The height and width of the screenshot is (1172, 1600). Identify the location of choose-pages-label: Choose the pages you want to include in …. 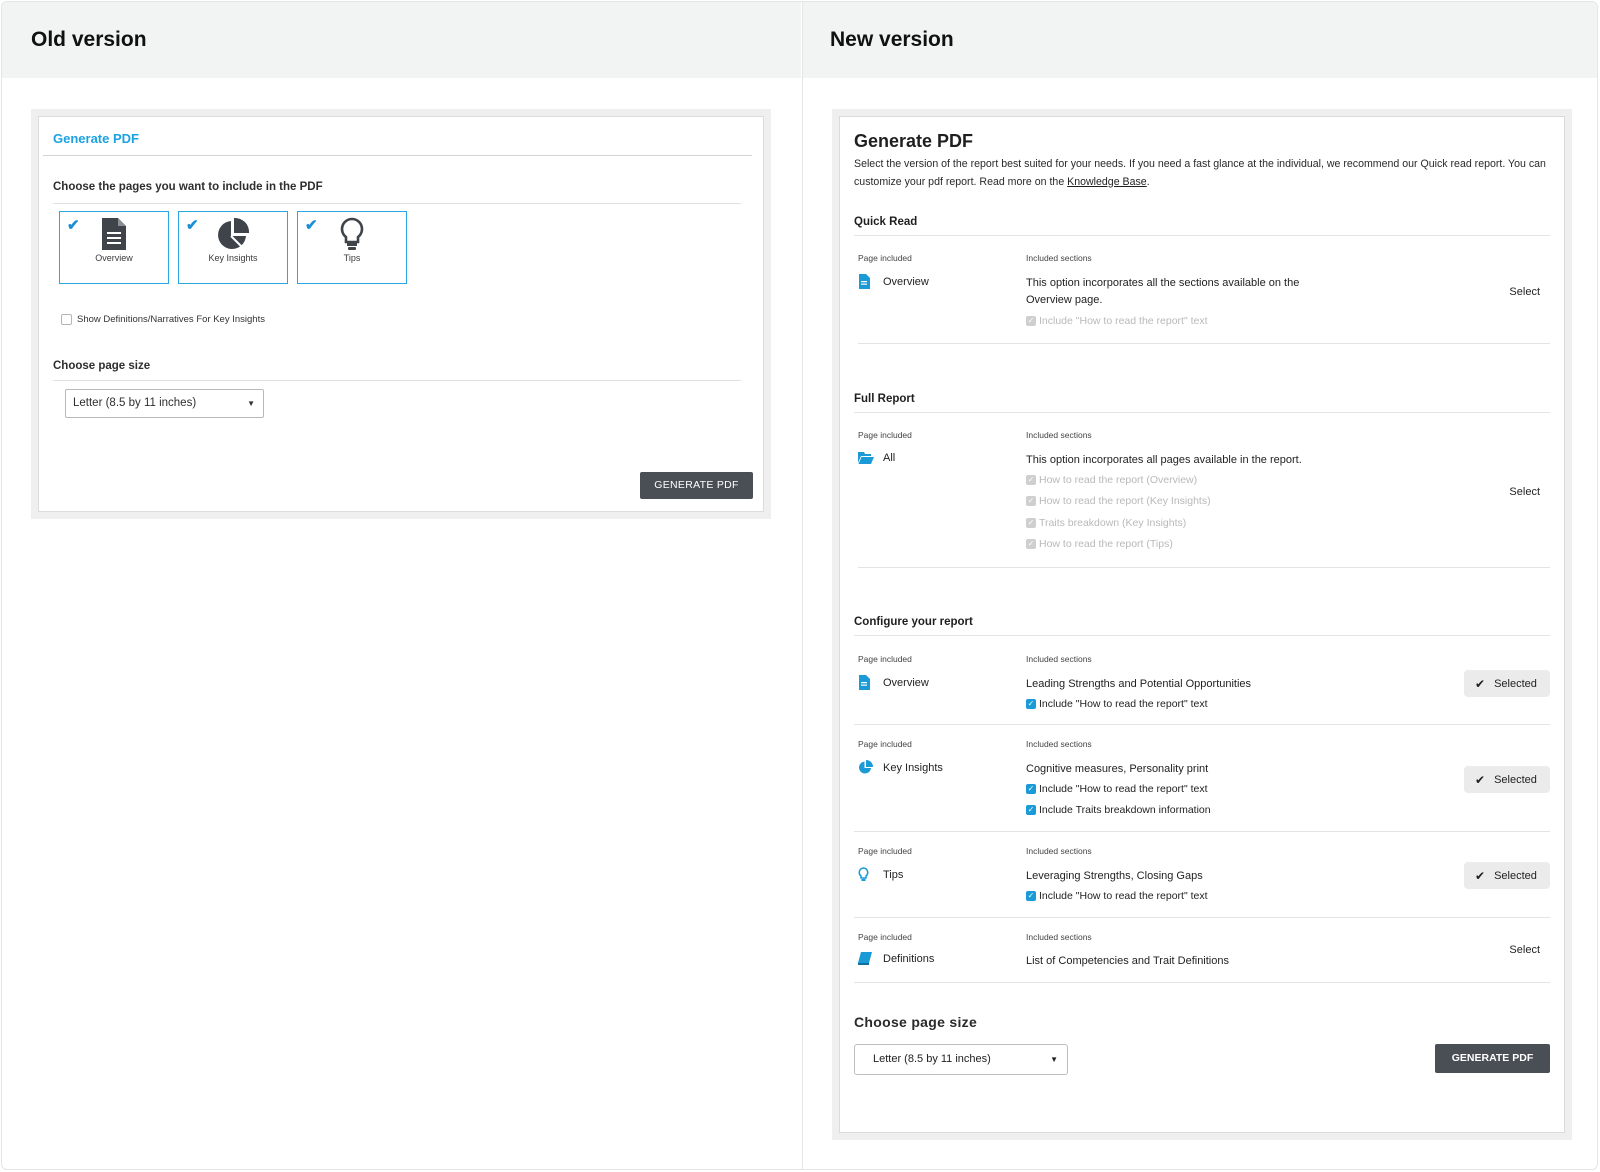
(188, 187).